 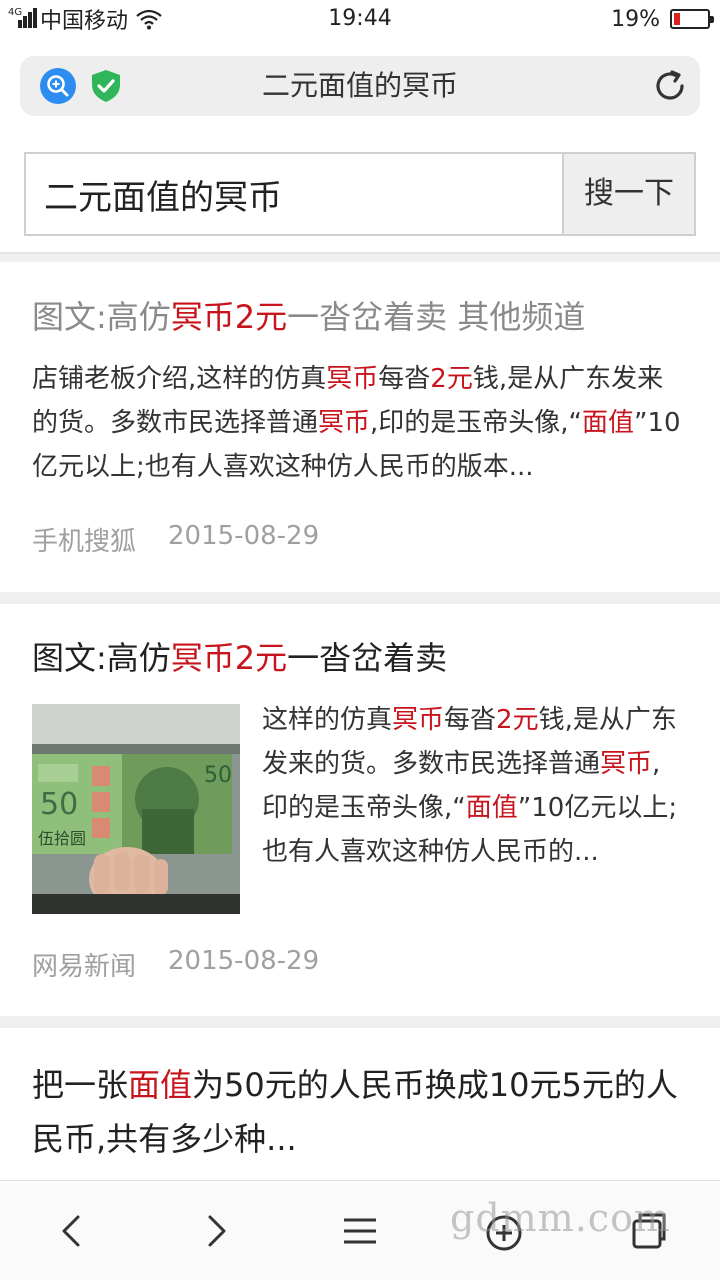 I want to click on address-title: 二元面值的冥币, so click(x=360, y=86).